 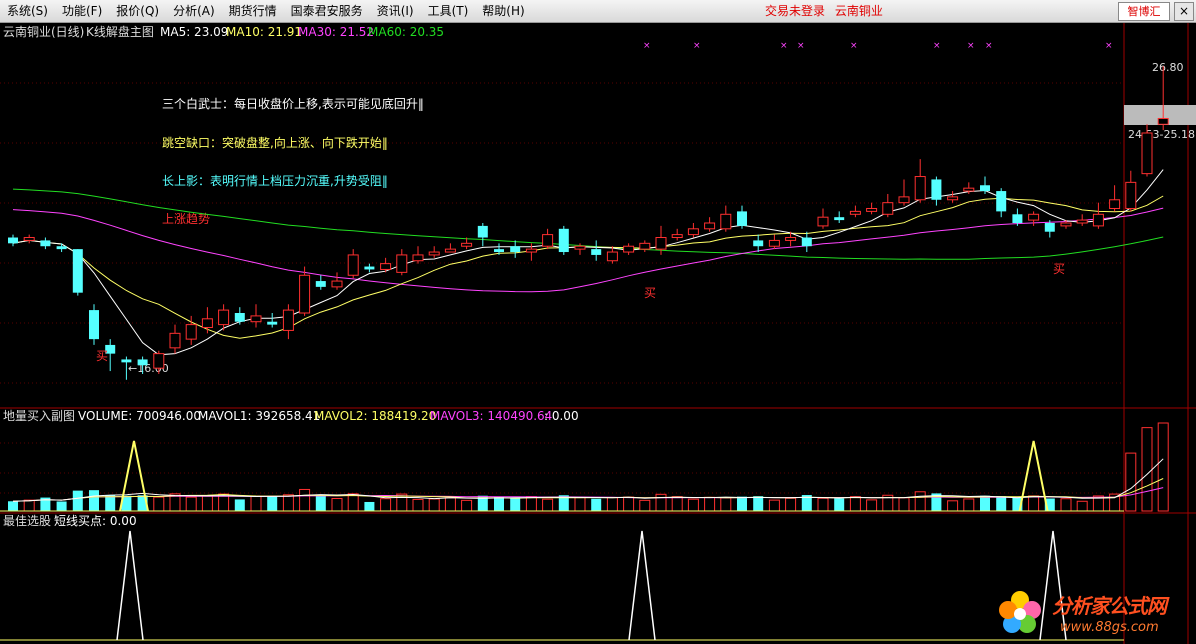 I want to click on signal-value-legend: : 0.00, so click(x=561, y=416).